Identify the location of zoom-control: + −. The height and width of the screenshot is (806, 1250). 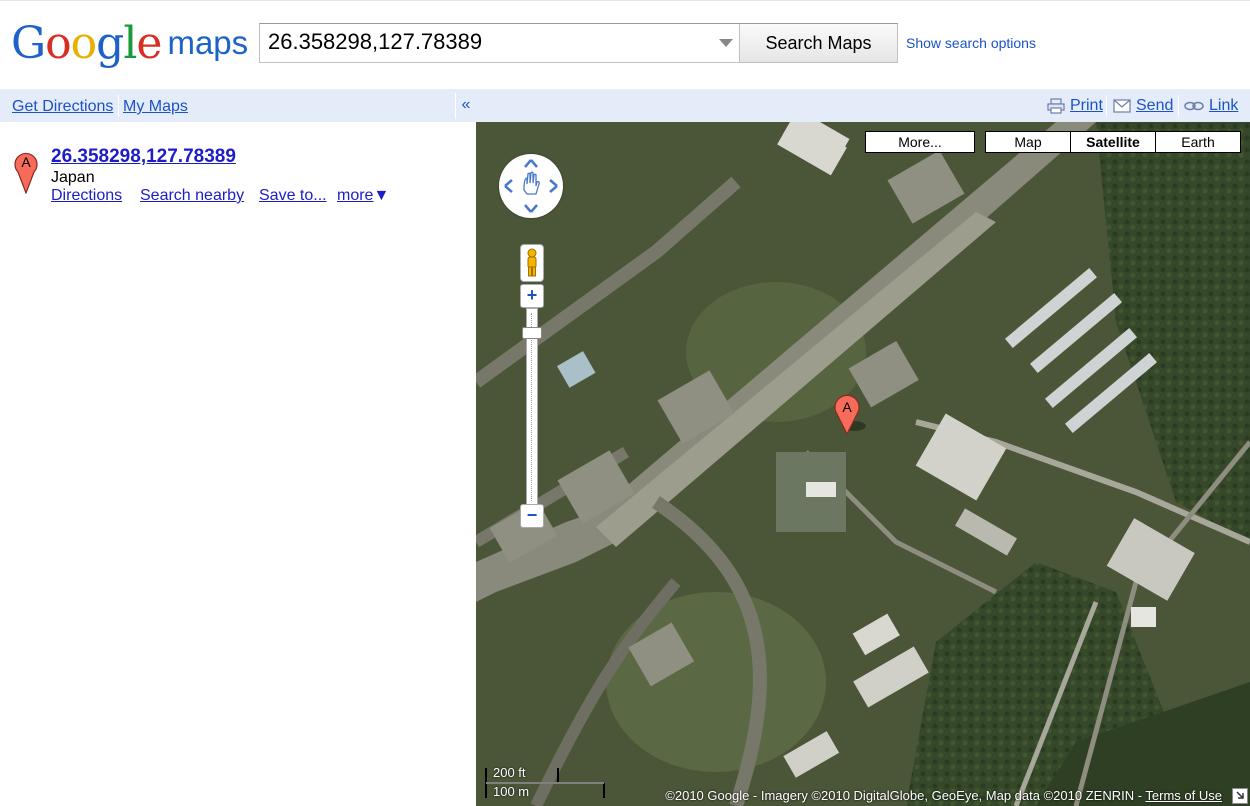
(532, 386).